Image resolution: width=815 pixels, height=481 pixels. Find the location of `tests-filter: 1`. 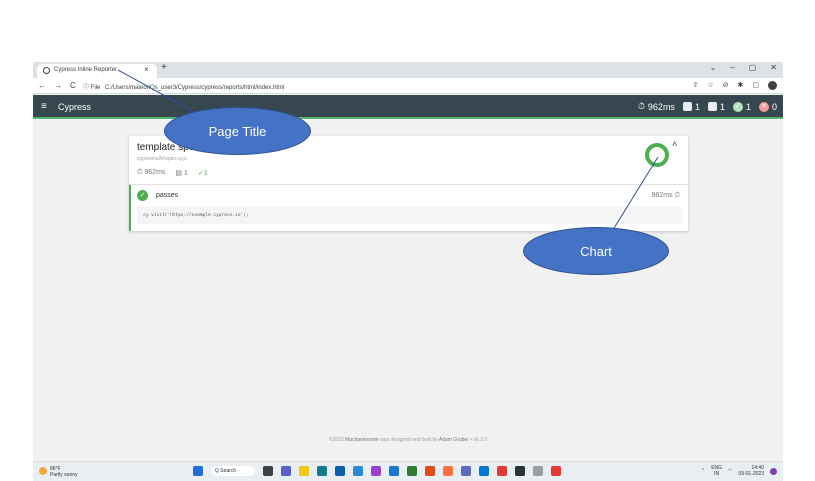

tests-filter: 1 is located at coordinates (716, 107).